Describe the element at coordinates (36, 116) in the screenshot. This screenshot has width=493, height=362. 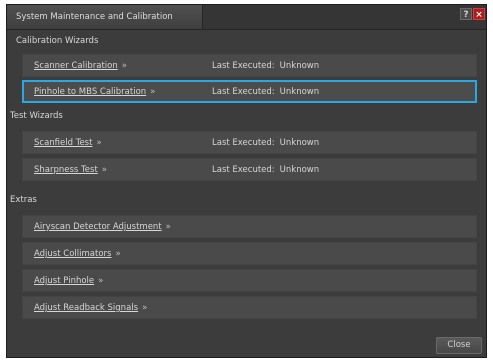
I see `section-test-wizards: Test Wizards` at that location.